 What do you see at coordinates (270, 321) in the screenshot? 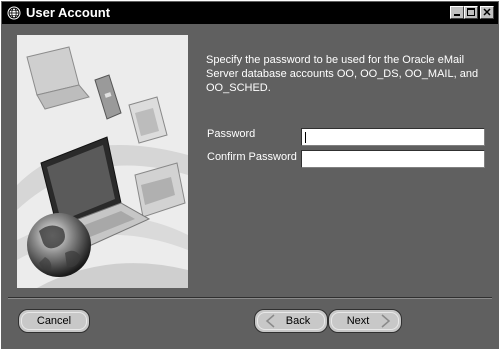
I see `chevron-left-icon` at bounding box center [270, 321].